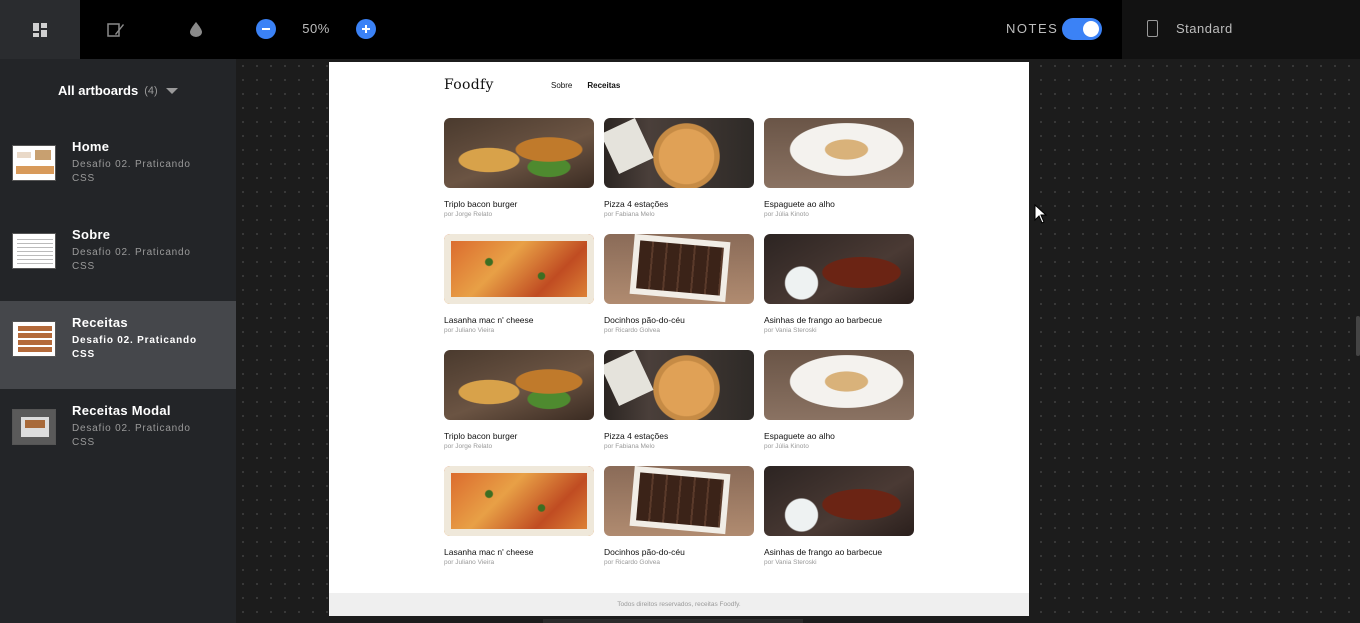 The height and width of the screenshot is (623, 1360). Describe the element at coordinates (1082, 29) in the screenshot. I see `notes-toggle` at that location.